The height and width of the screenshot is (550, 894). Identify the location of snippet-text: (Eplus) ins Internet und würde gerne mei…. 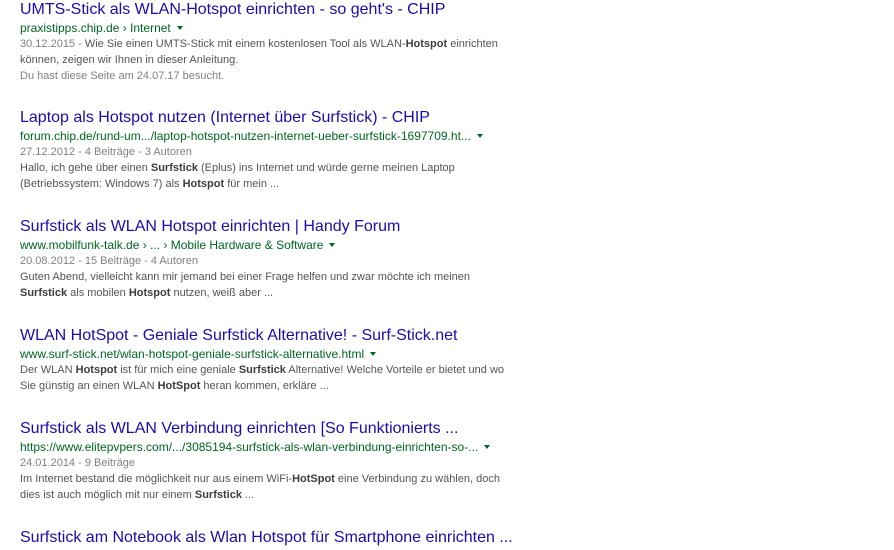
(326, 168).